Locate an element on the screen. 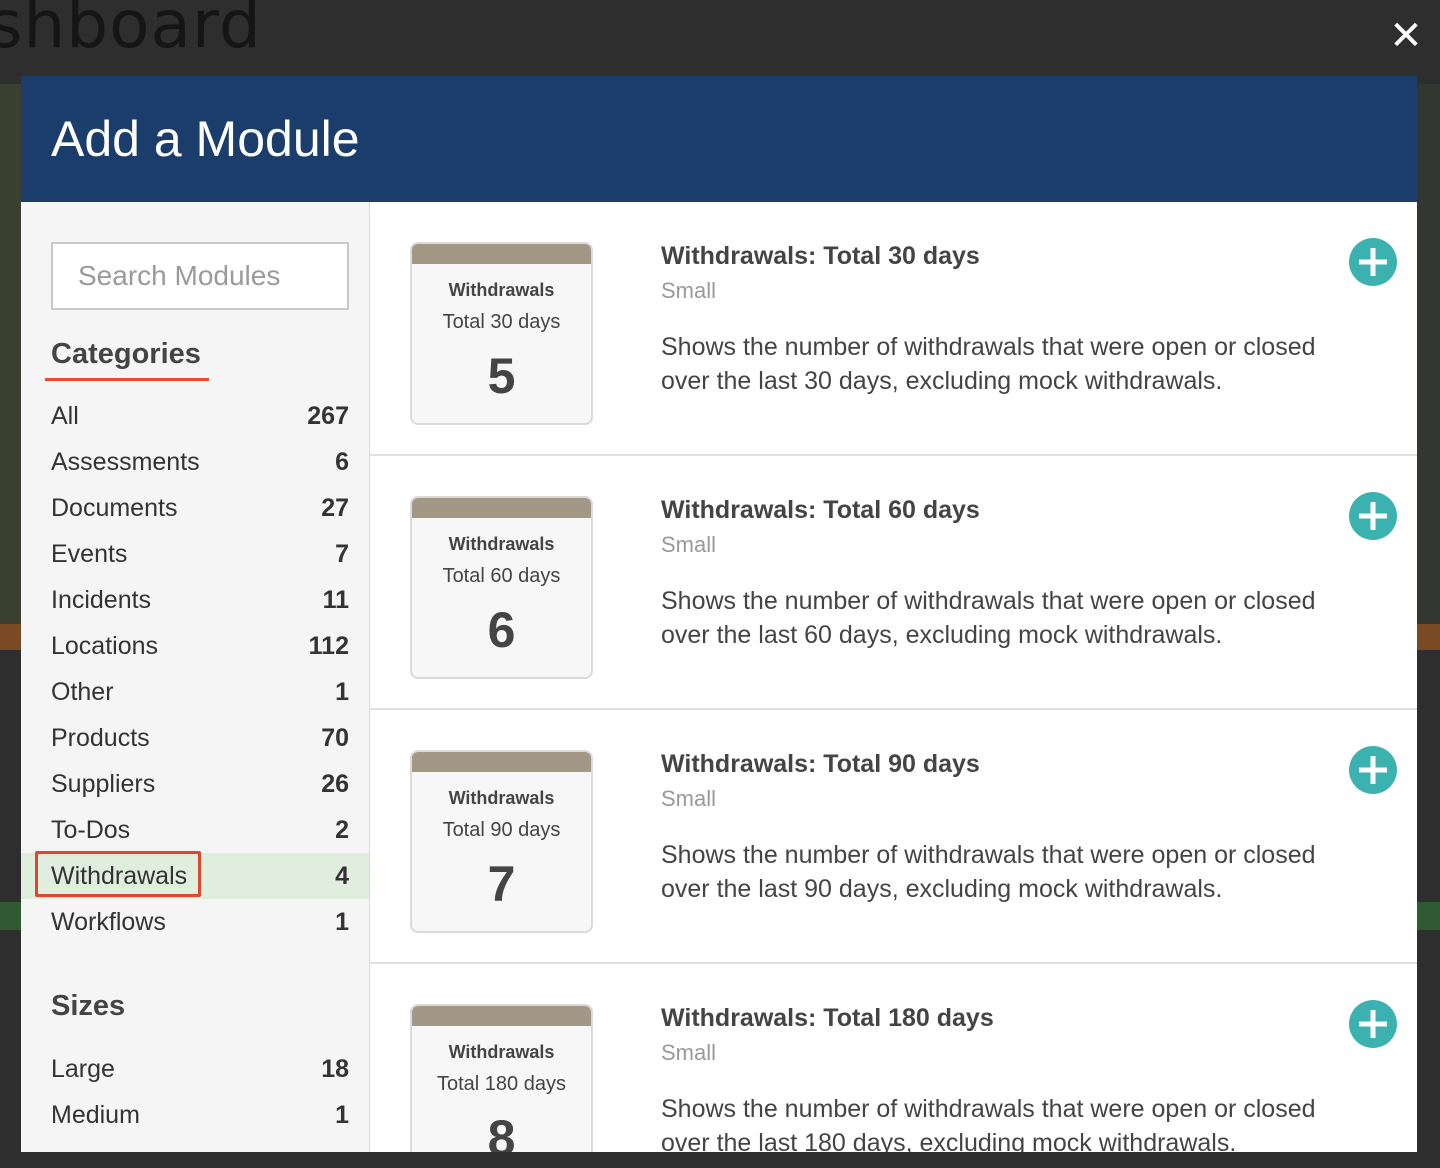 This screenshot has width=1440, height=1168. category-label: Other is located at coordinates (82, 691).